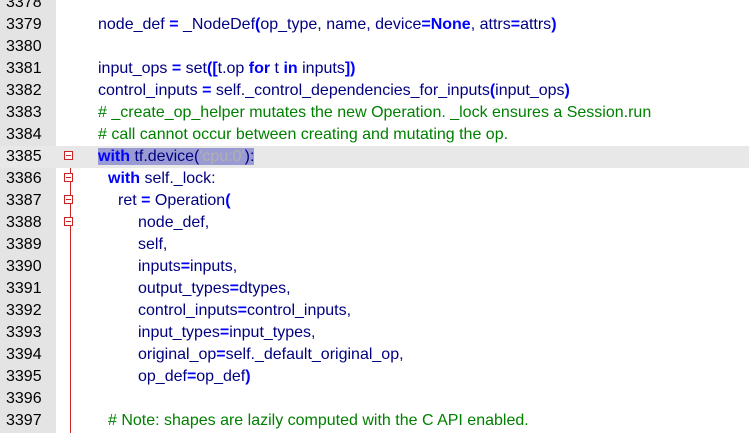  Describe the element at coordinates (374, 377) in the screenshot. I see `code-line: 3395 op_def=op_def)` at that location.